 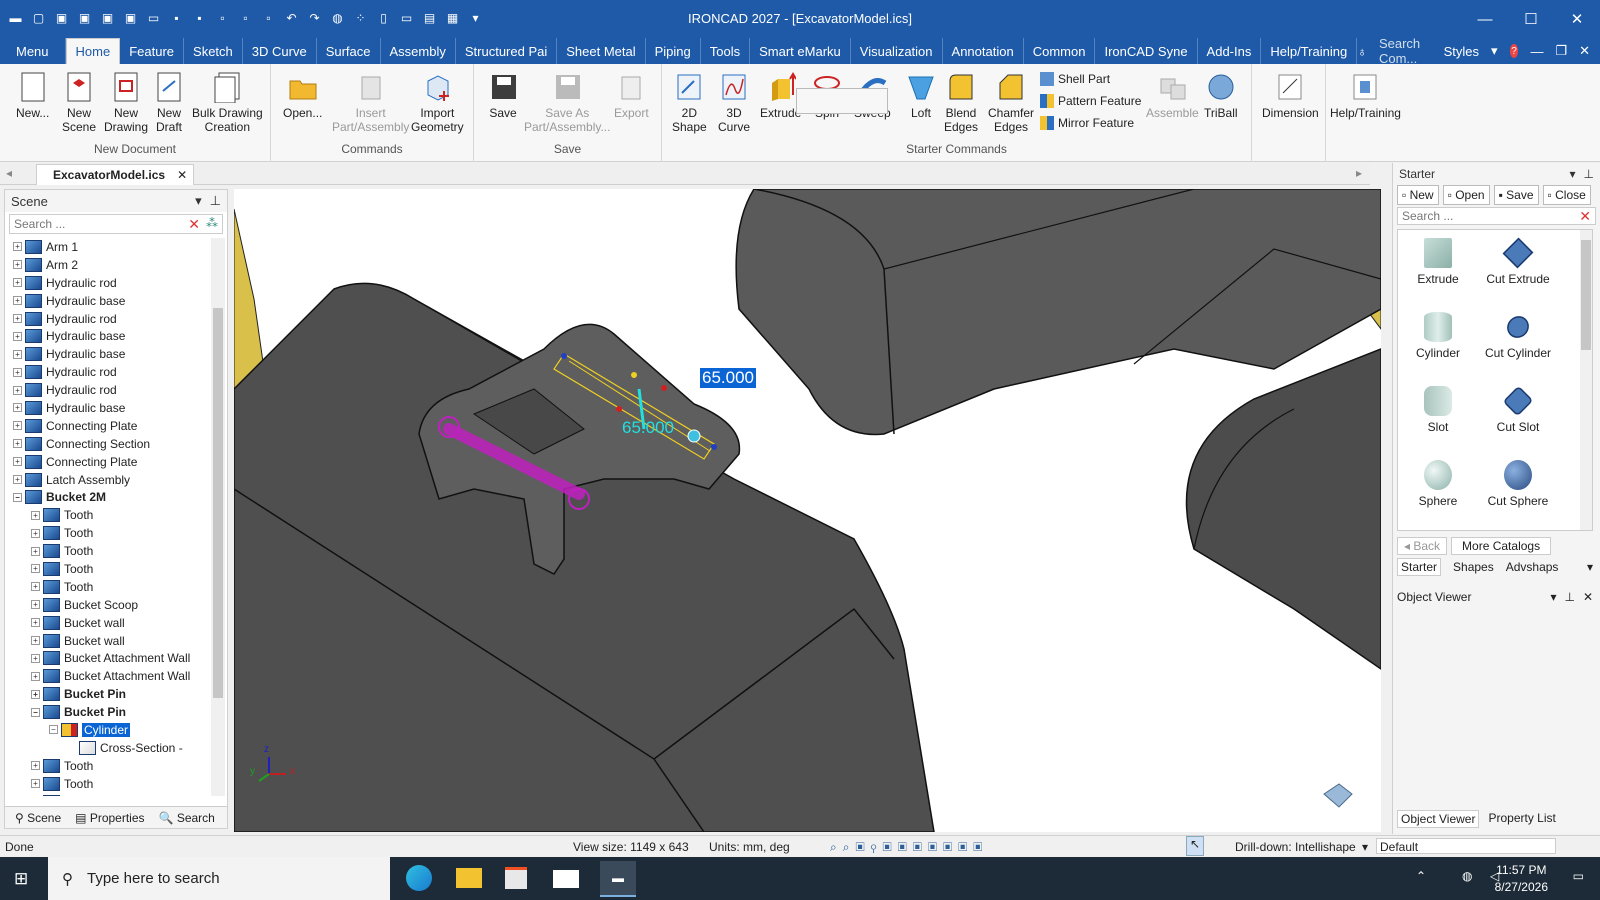 What do you see at coordinates (673, 51) in the screenshot?
I see `tab-piping: Piping` at bounding box center [673, 51].